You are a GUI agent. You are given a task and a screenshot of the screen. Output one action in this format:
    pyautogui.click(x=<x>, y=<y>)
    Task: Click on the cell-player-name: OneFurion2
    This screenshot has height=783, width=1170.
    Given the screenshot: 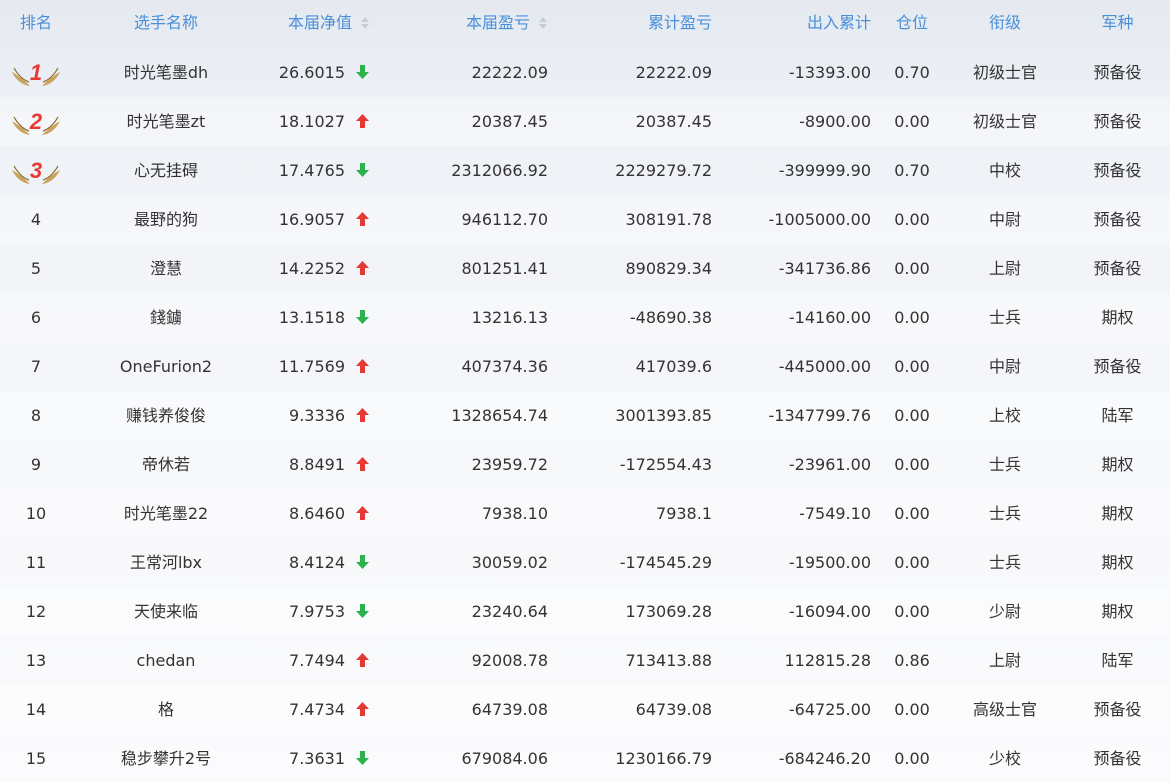 What is the action you would take?
    pyautogui.click(x=166, y=366)
    